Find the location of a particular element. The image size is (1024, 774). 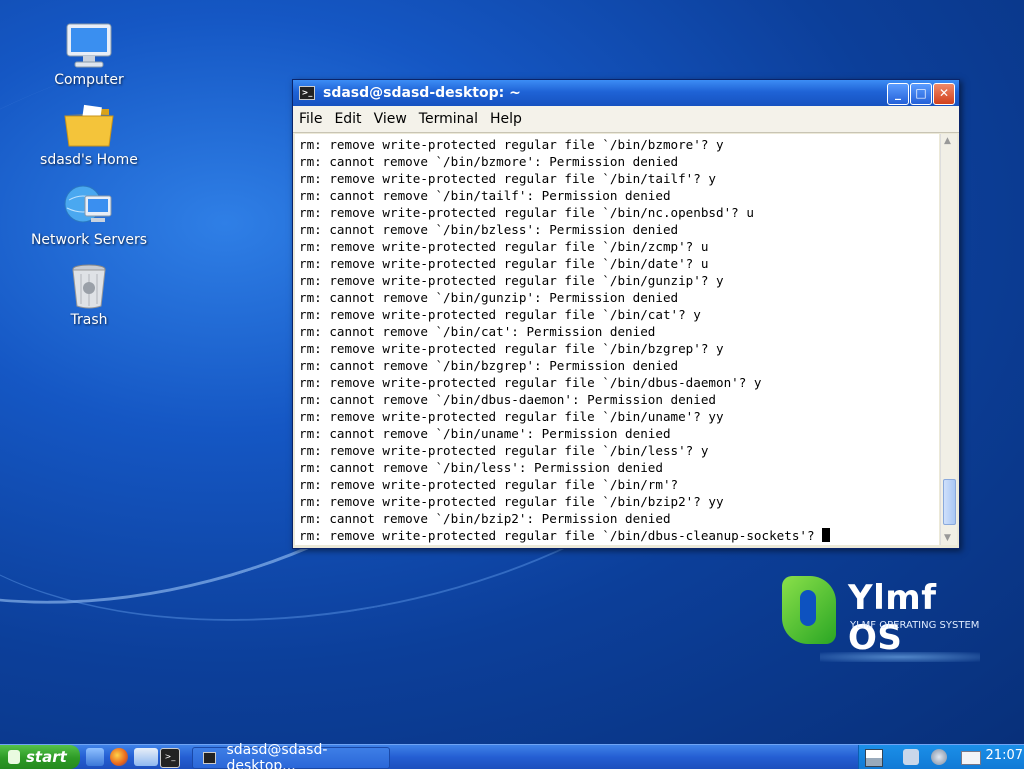

terminal-icon is located at coordinates (210, 758).